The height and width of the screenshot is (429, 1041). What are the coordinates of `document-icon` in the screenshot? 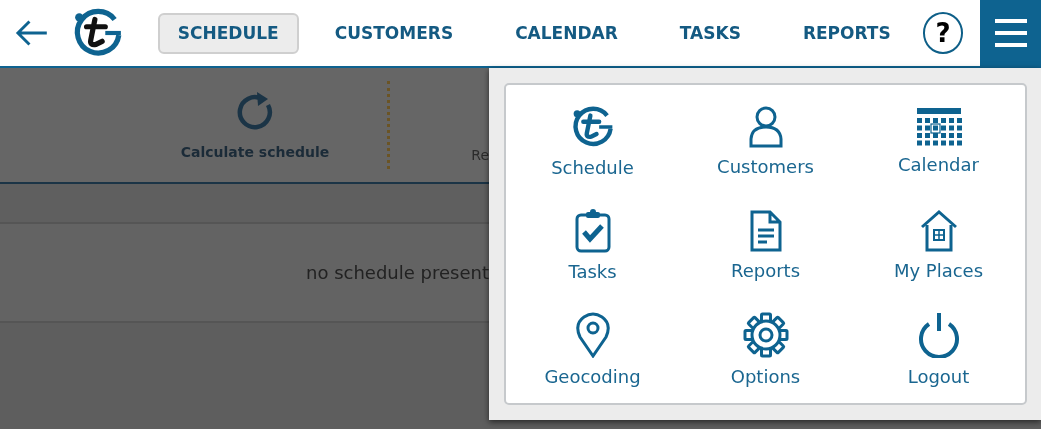 It's located at (765, 230).